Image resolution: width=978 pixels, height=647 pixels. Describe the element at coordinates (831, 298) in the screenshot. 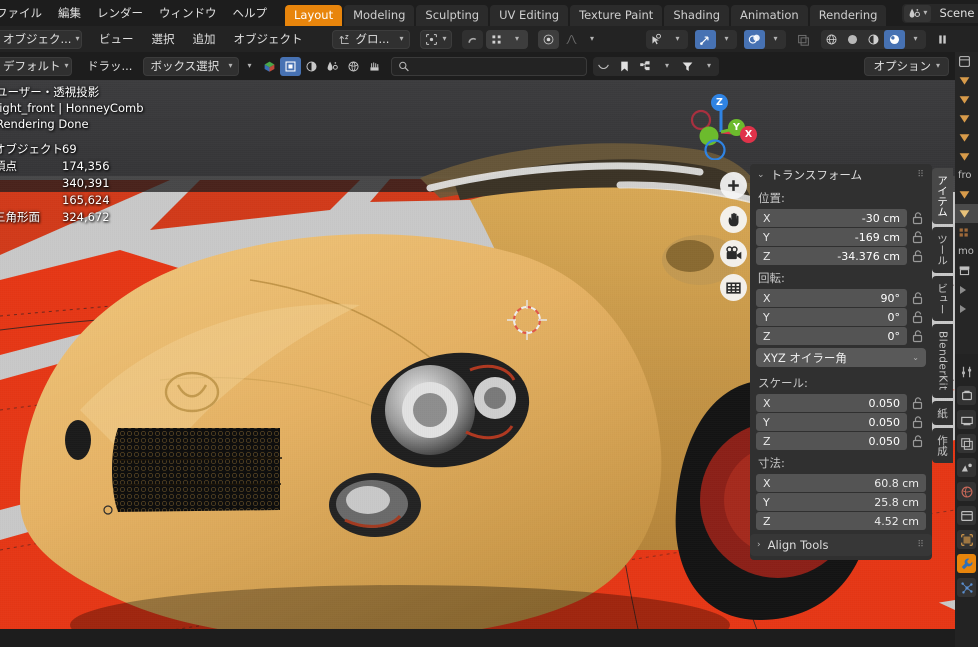

I see `rotation-x-field: X 90°` at that location.